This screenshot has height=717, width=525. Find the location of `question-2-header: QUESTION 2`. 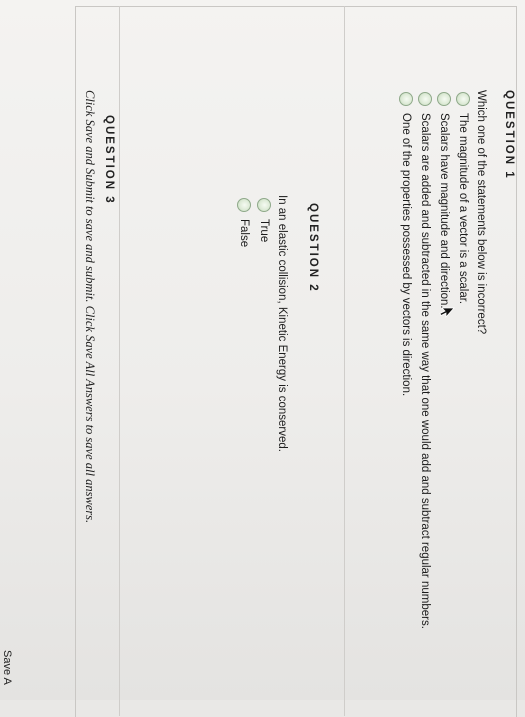

question-2-header: QUESTION 2 is located at coordinates (313, 248).